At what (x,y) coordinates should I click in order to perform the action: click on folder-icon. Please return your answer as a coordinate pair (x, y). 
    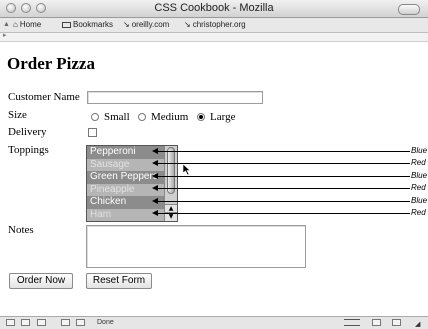
    Looking at the image, I should click on (66, 24).